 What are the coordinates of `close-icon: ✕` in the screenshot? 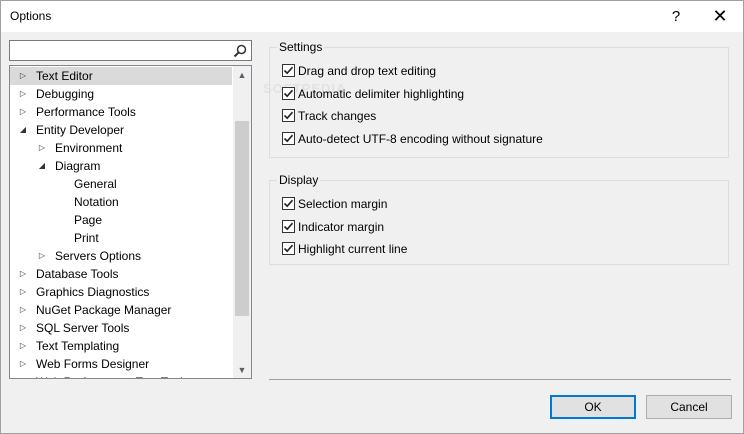 It's located at (720, 16).